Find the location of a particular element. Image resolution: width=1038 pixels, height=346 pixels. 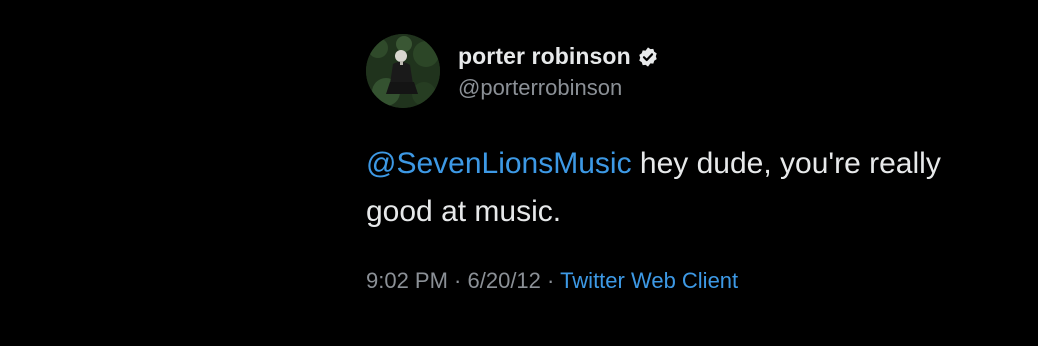

user-handle: @porterrobinson is located at coordinates (558, 88).